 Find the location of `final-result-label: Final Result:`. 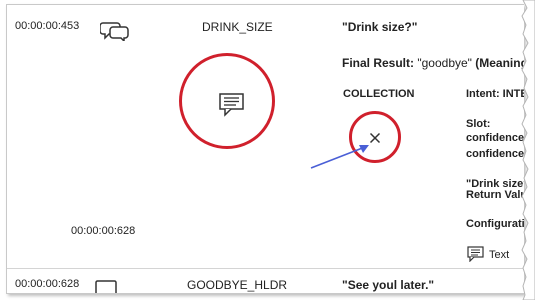

final-result-label: Final Result: is located at coordinates (378, 63).